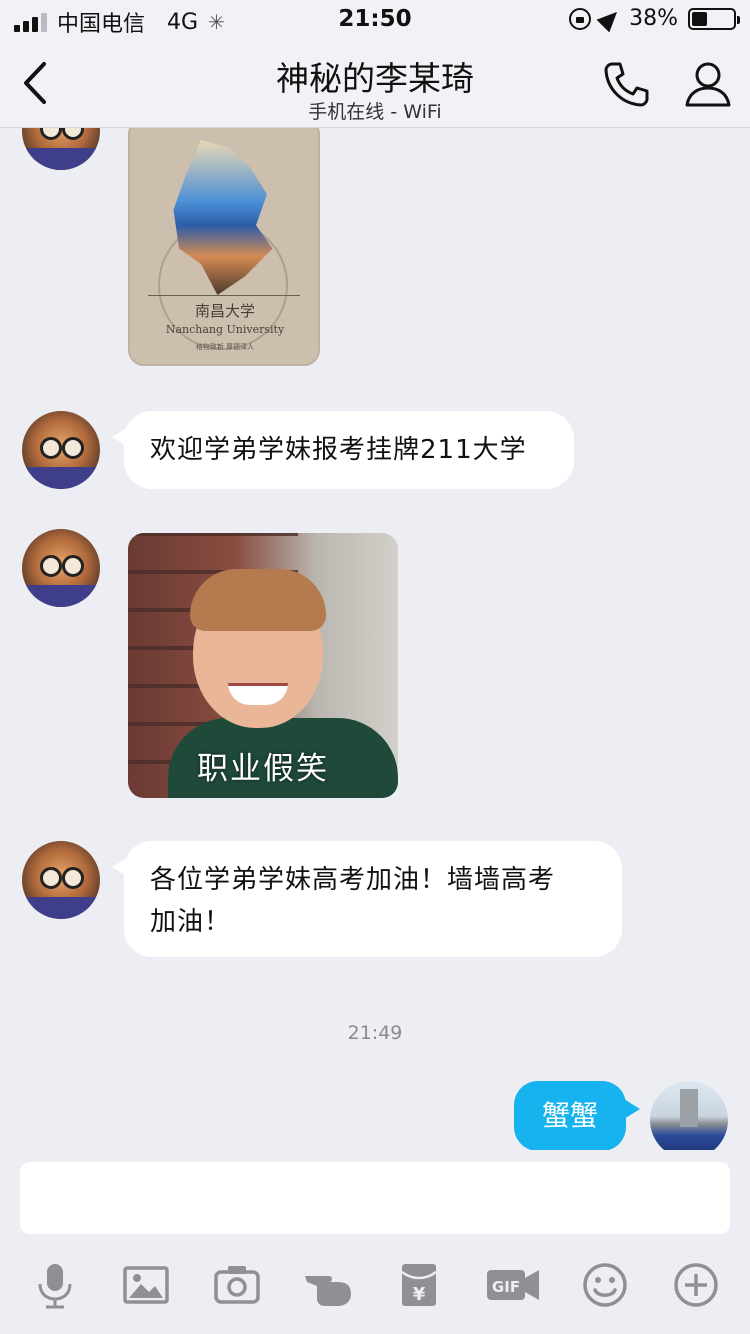 The width and height of the screenshot is (750, 1334). What do you see at coordinates (224, 247) in the screenshot?
I see `ncu-card-image: 南昌大学 Nanchang University 格物致新 厚德泽人` at bounding box center [224, 247].